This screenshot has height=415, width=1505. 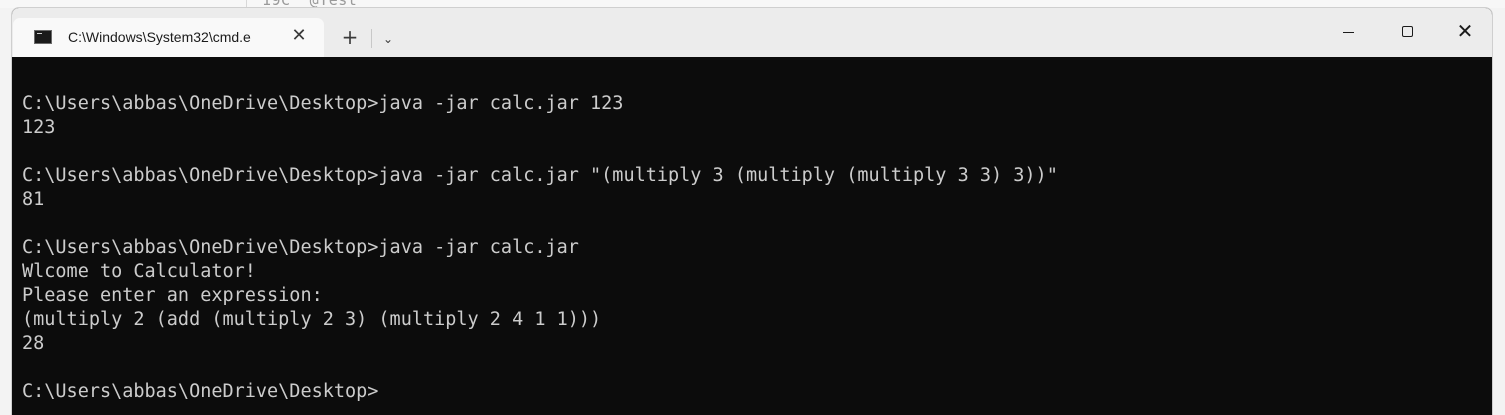 I want to click on close-icon: ✕, so click(x=1465, y=31).